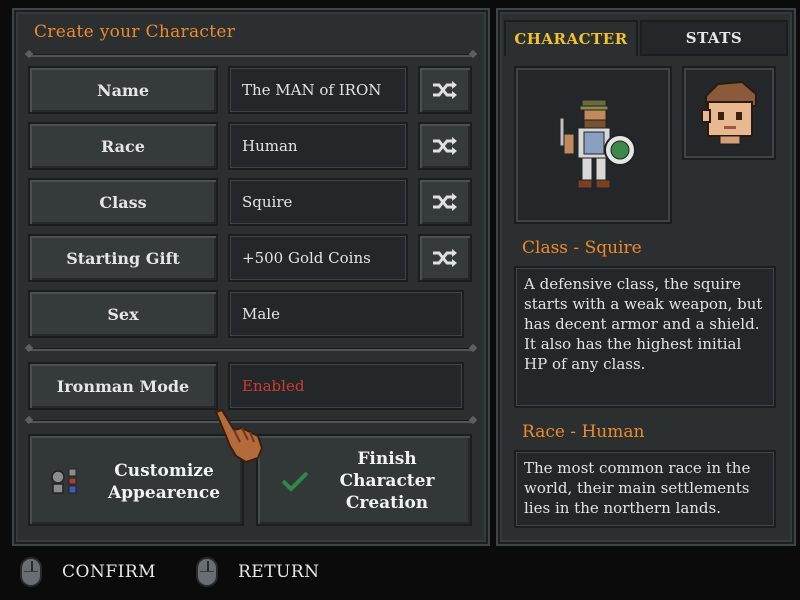  Describe the element at coordinates (582, 248) in the screenshot. I see `class-heading: Class - Squire` at that location.